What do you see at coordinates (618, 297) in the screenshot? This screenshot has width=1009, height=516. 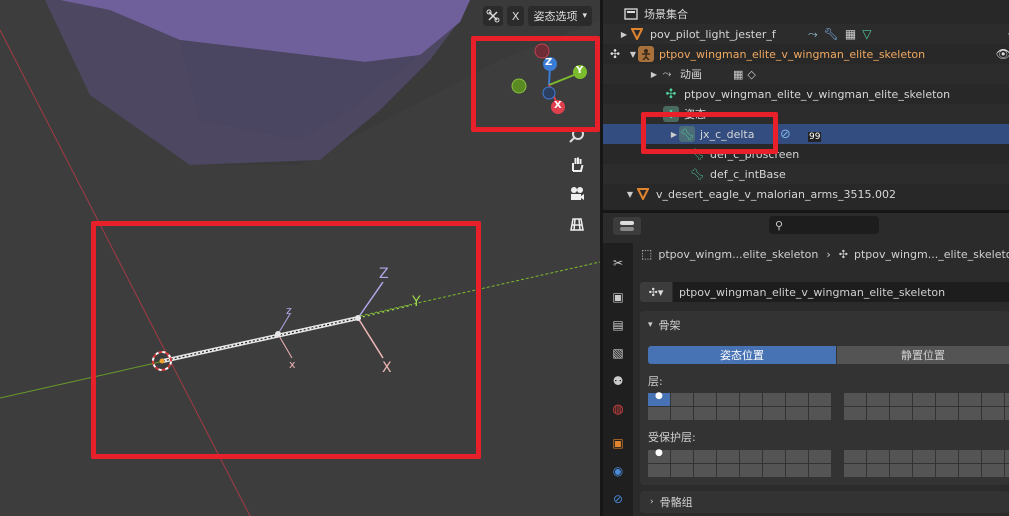 I see `render-tab-icon: ▣` at bounding box center [618, 297].